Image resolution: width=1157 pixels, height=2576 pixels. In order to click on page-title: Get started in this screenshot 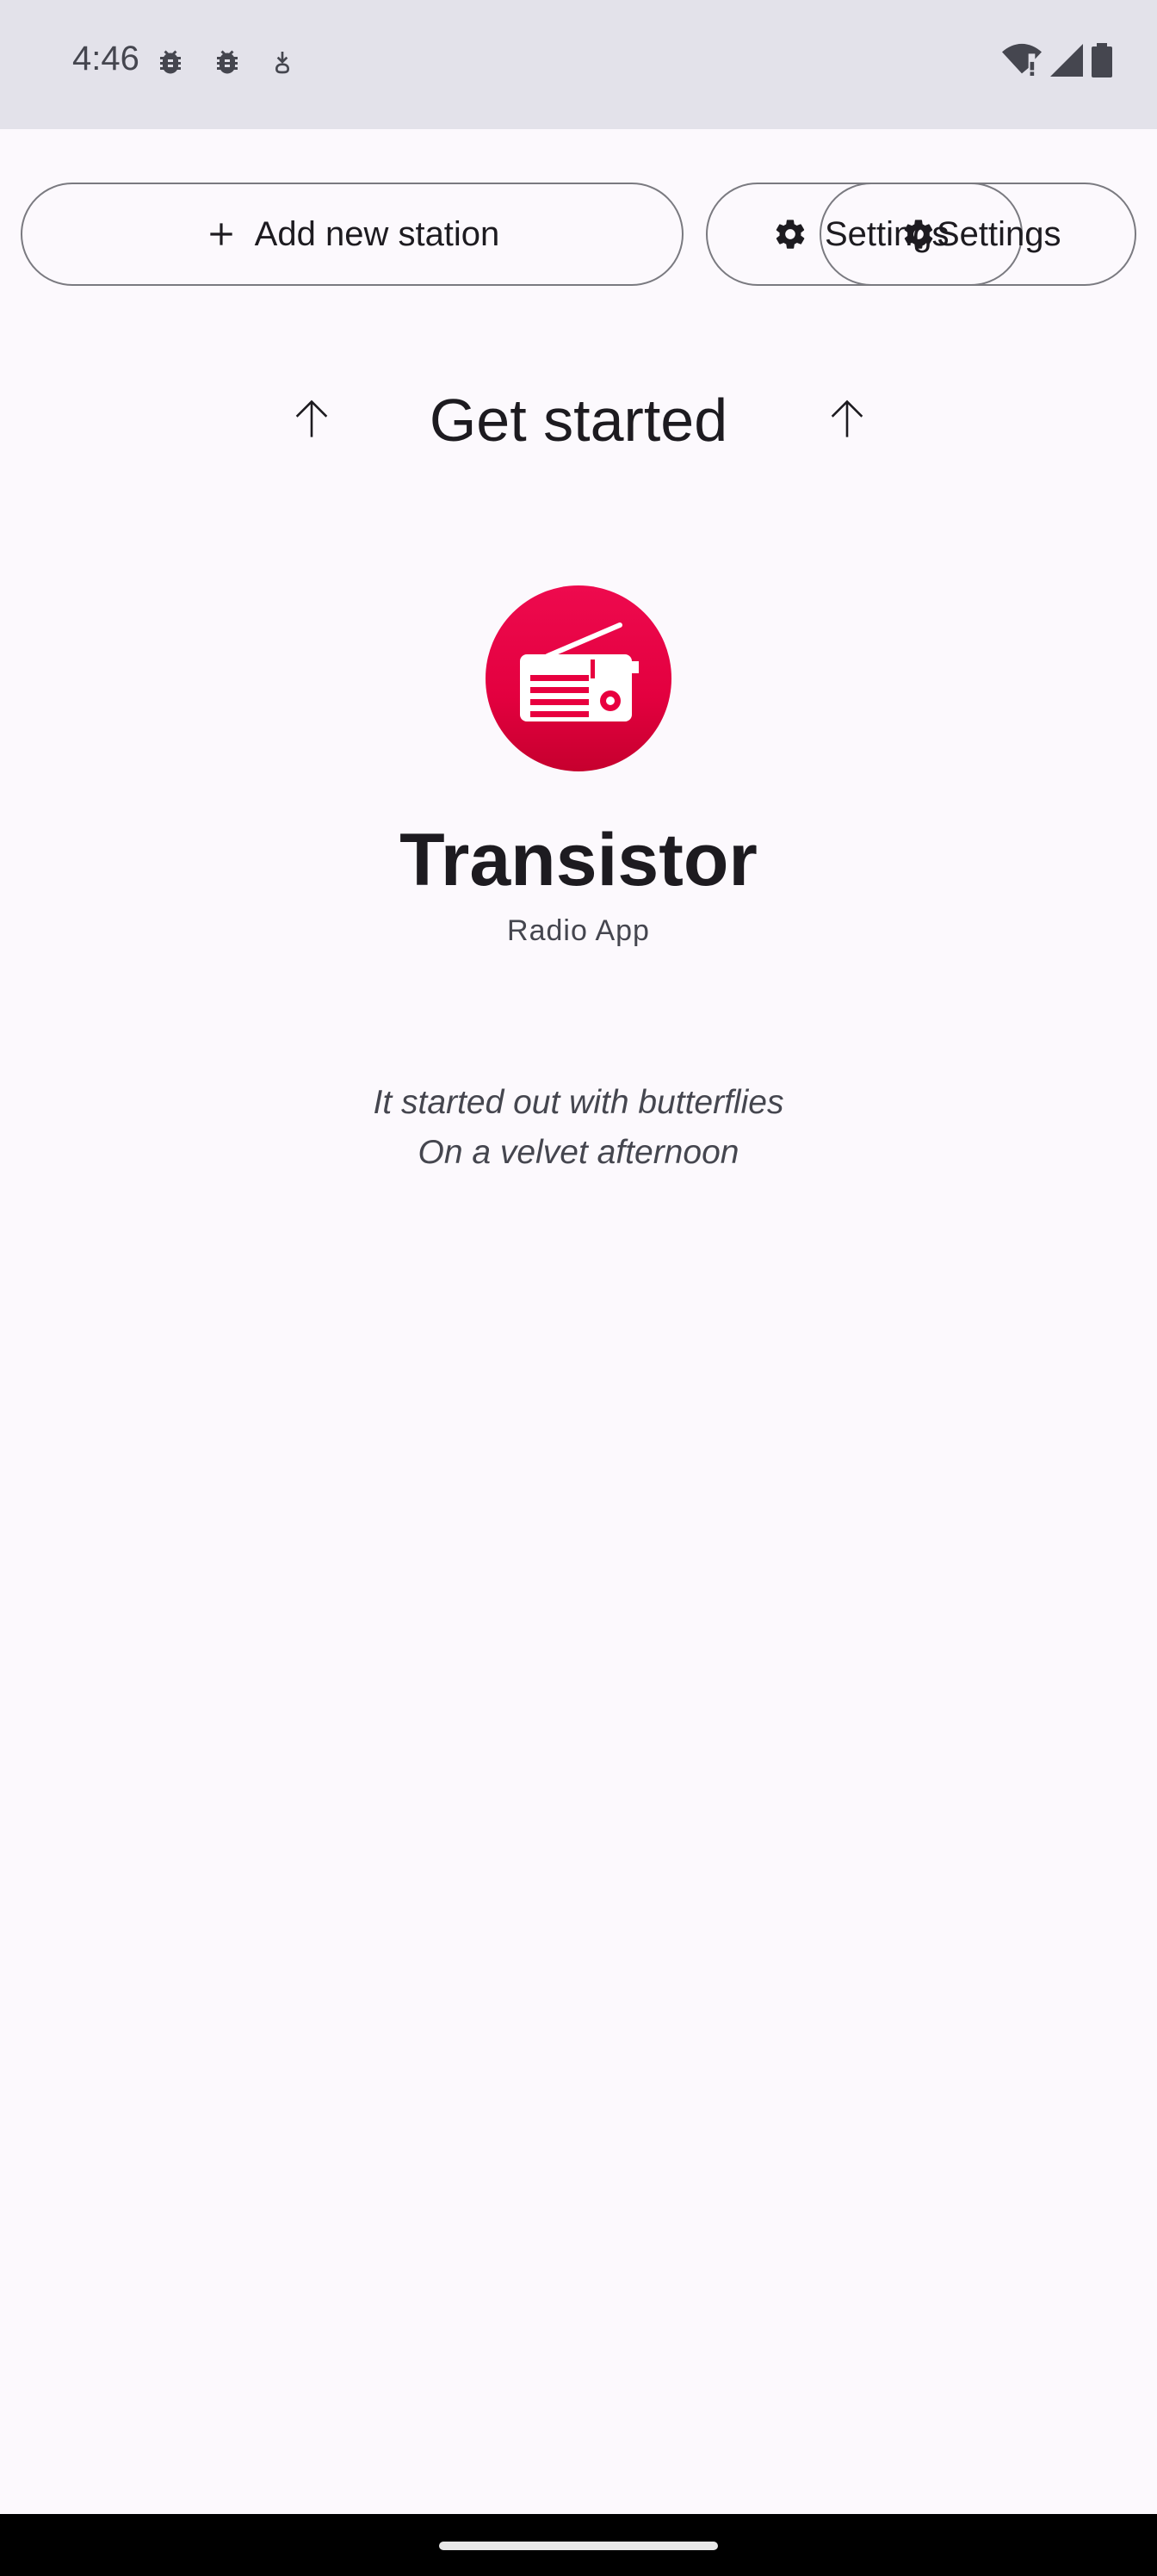, I will do `click(579, 421)`.